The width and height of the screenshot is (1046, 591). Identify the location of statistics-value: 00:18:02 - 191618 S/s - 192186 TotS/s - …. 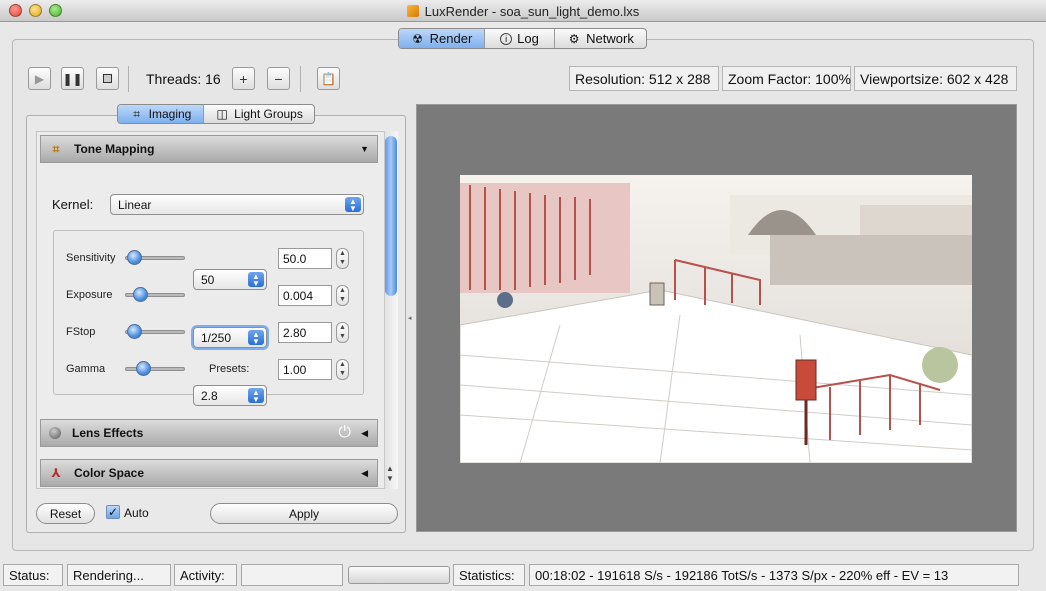
(774, 575).